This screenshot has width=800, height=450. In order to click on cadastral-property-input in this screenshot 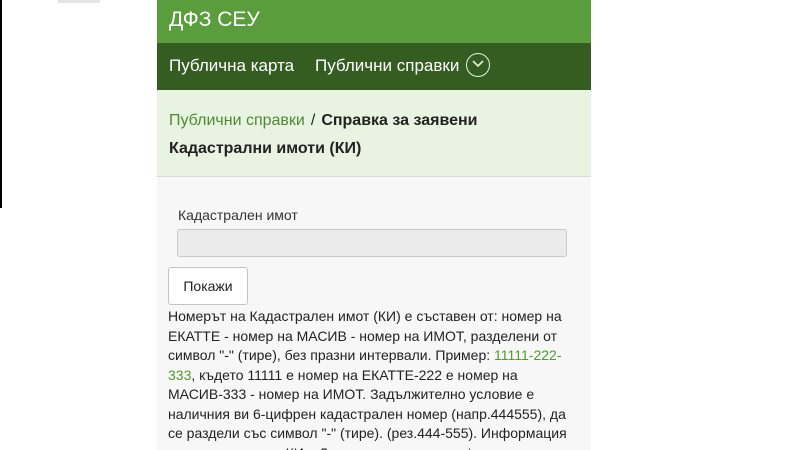, I will do `click(372, 243)`.